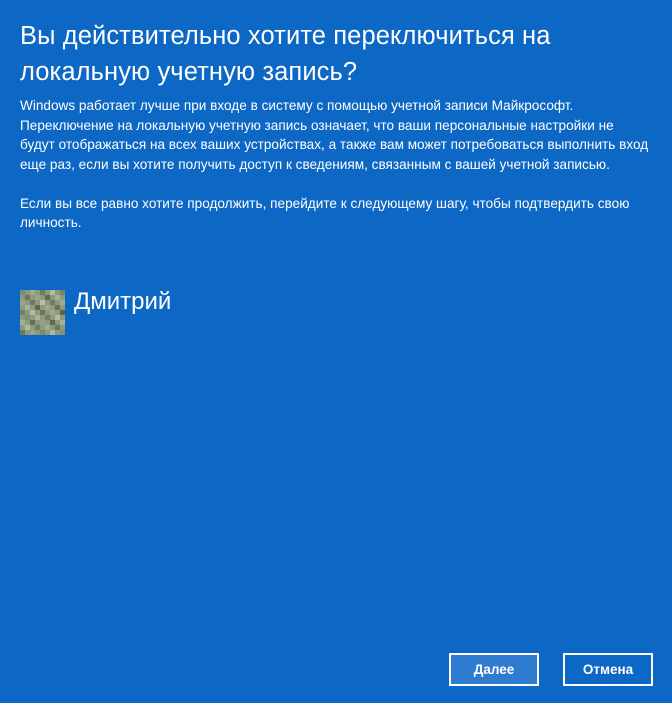 Image resolution: width=672 pixels, height=703 pixels. What do you see at coordinates (494, 669) in the screenshot?
I see `next-button: Далее` at bounding box center [494, 669].